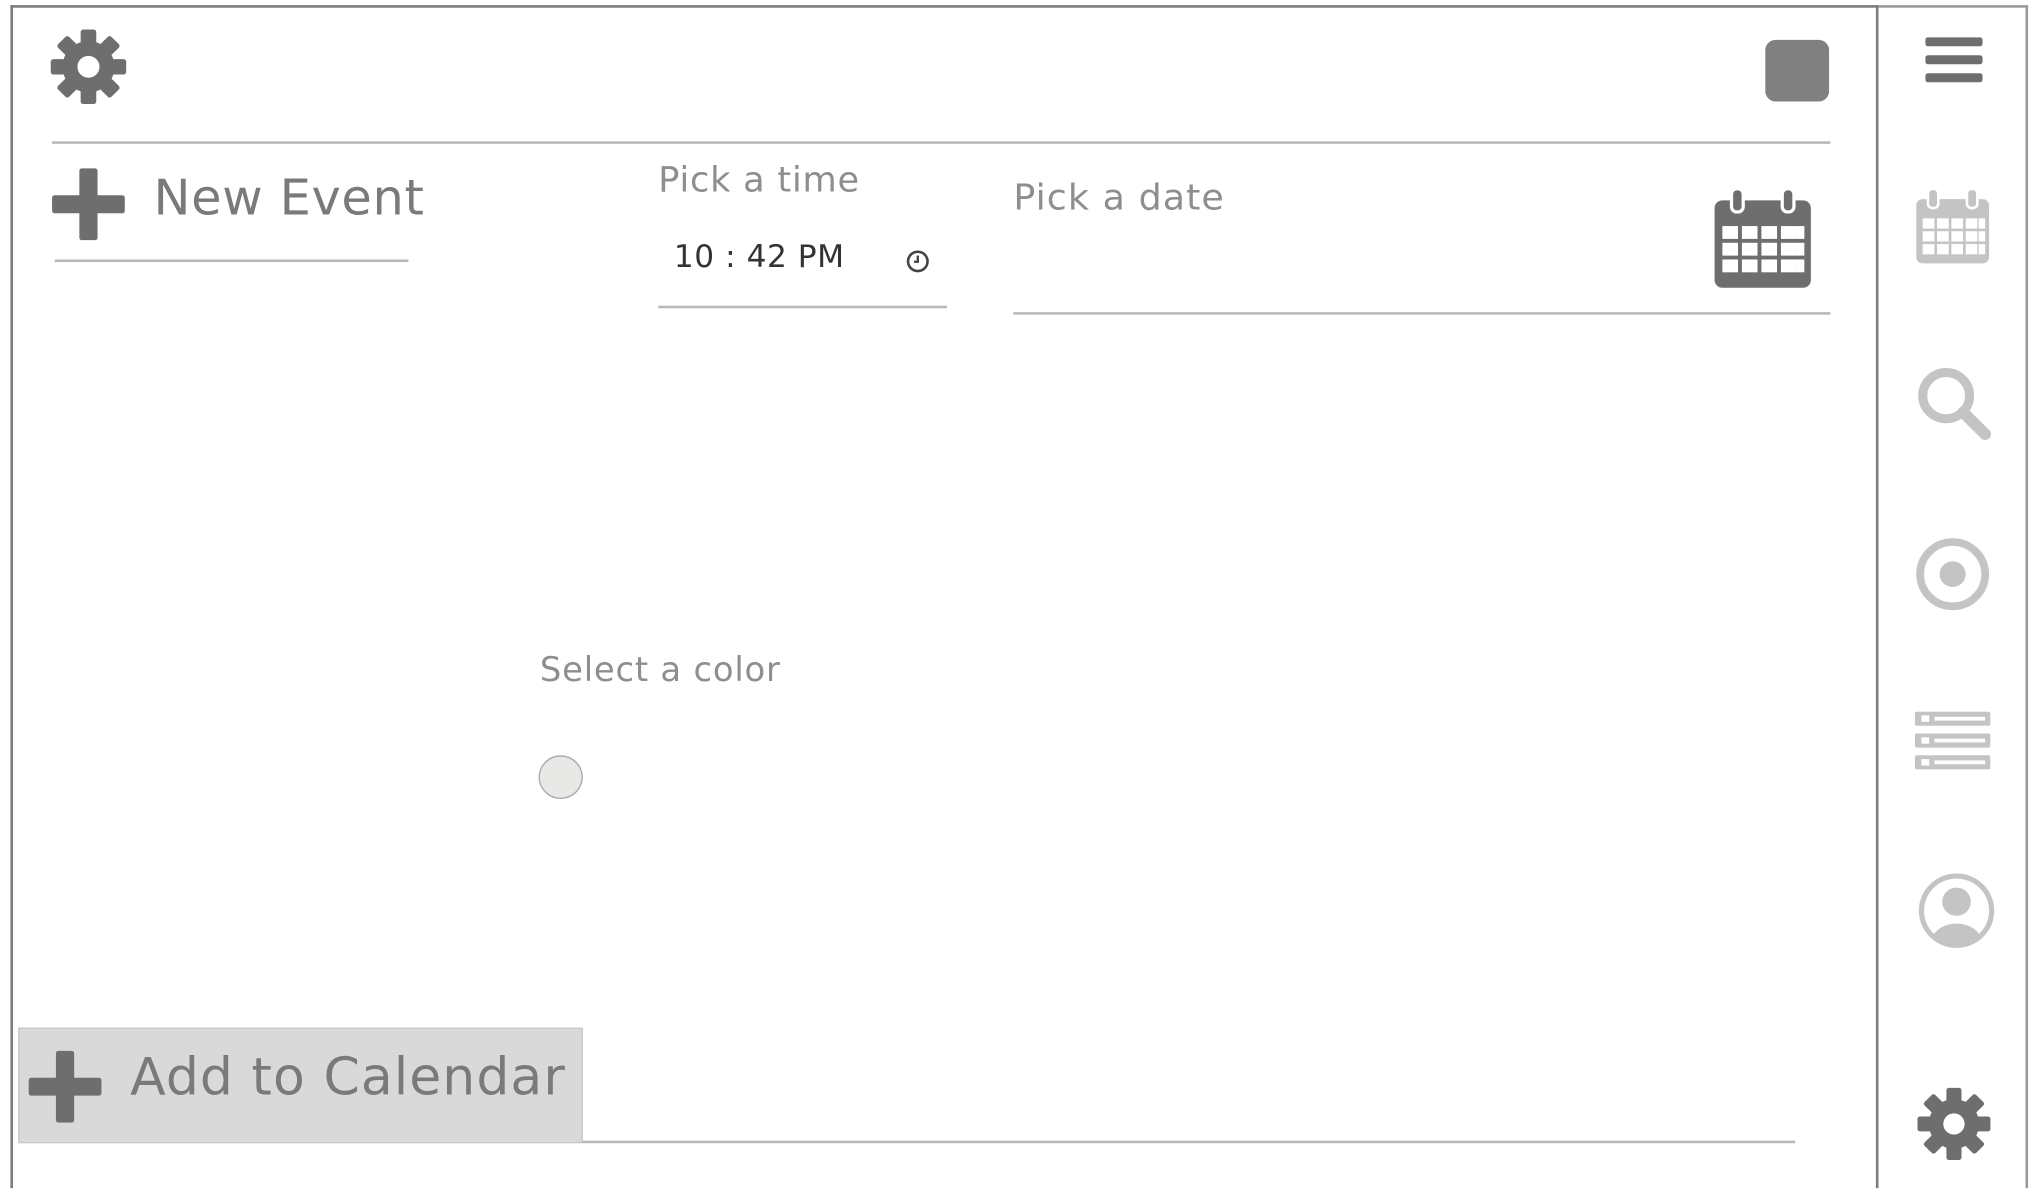 This screenshot has width=2032, height=1201. Describe the element at coordinates (1956, 911) in the screenshot. I see `user-icon` at that location.